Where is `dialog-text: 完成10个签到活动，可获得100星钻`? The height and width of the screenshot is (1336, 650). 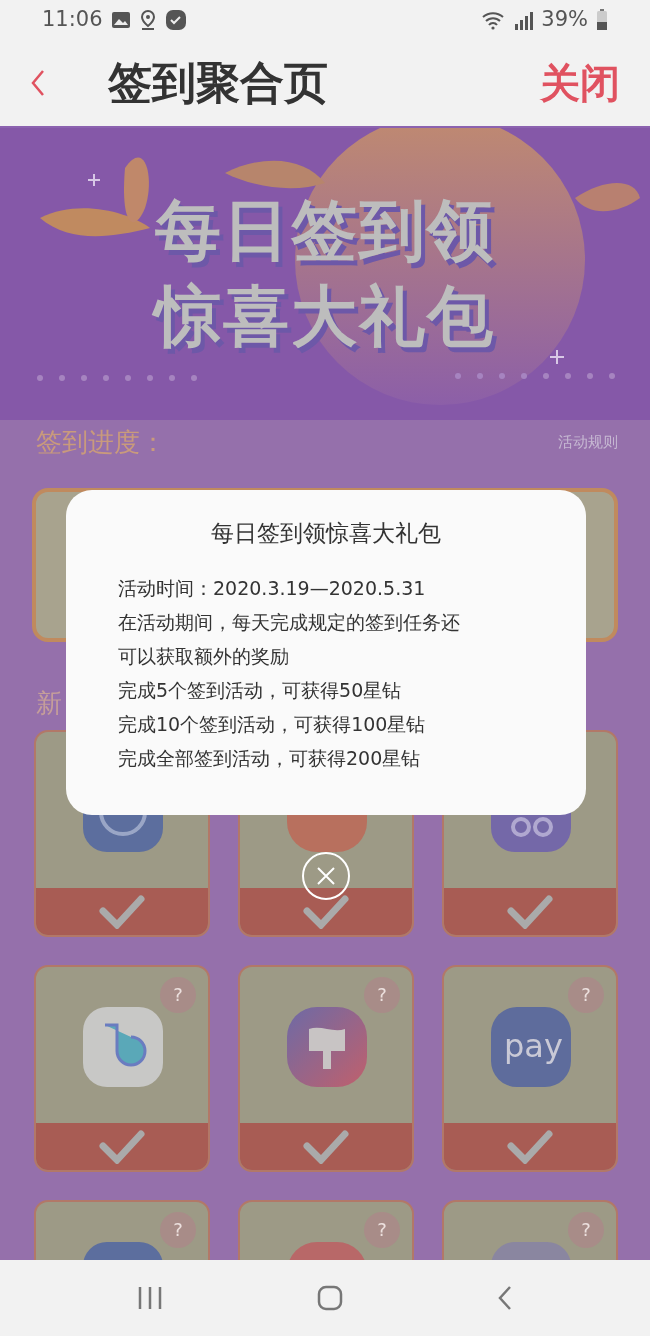
dialog-text: 完成10个签到活动，可获得100星钻 is located at coordinates (272, 724).